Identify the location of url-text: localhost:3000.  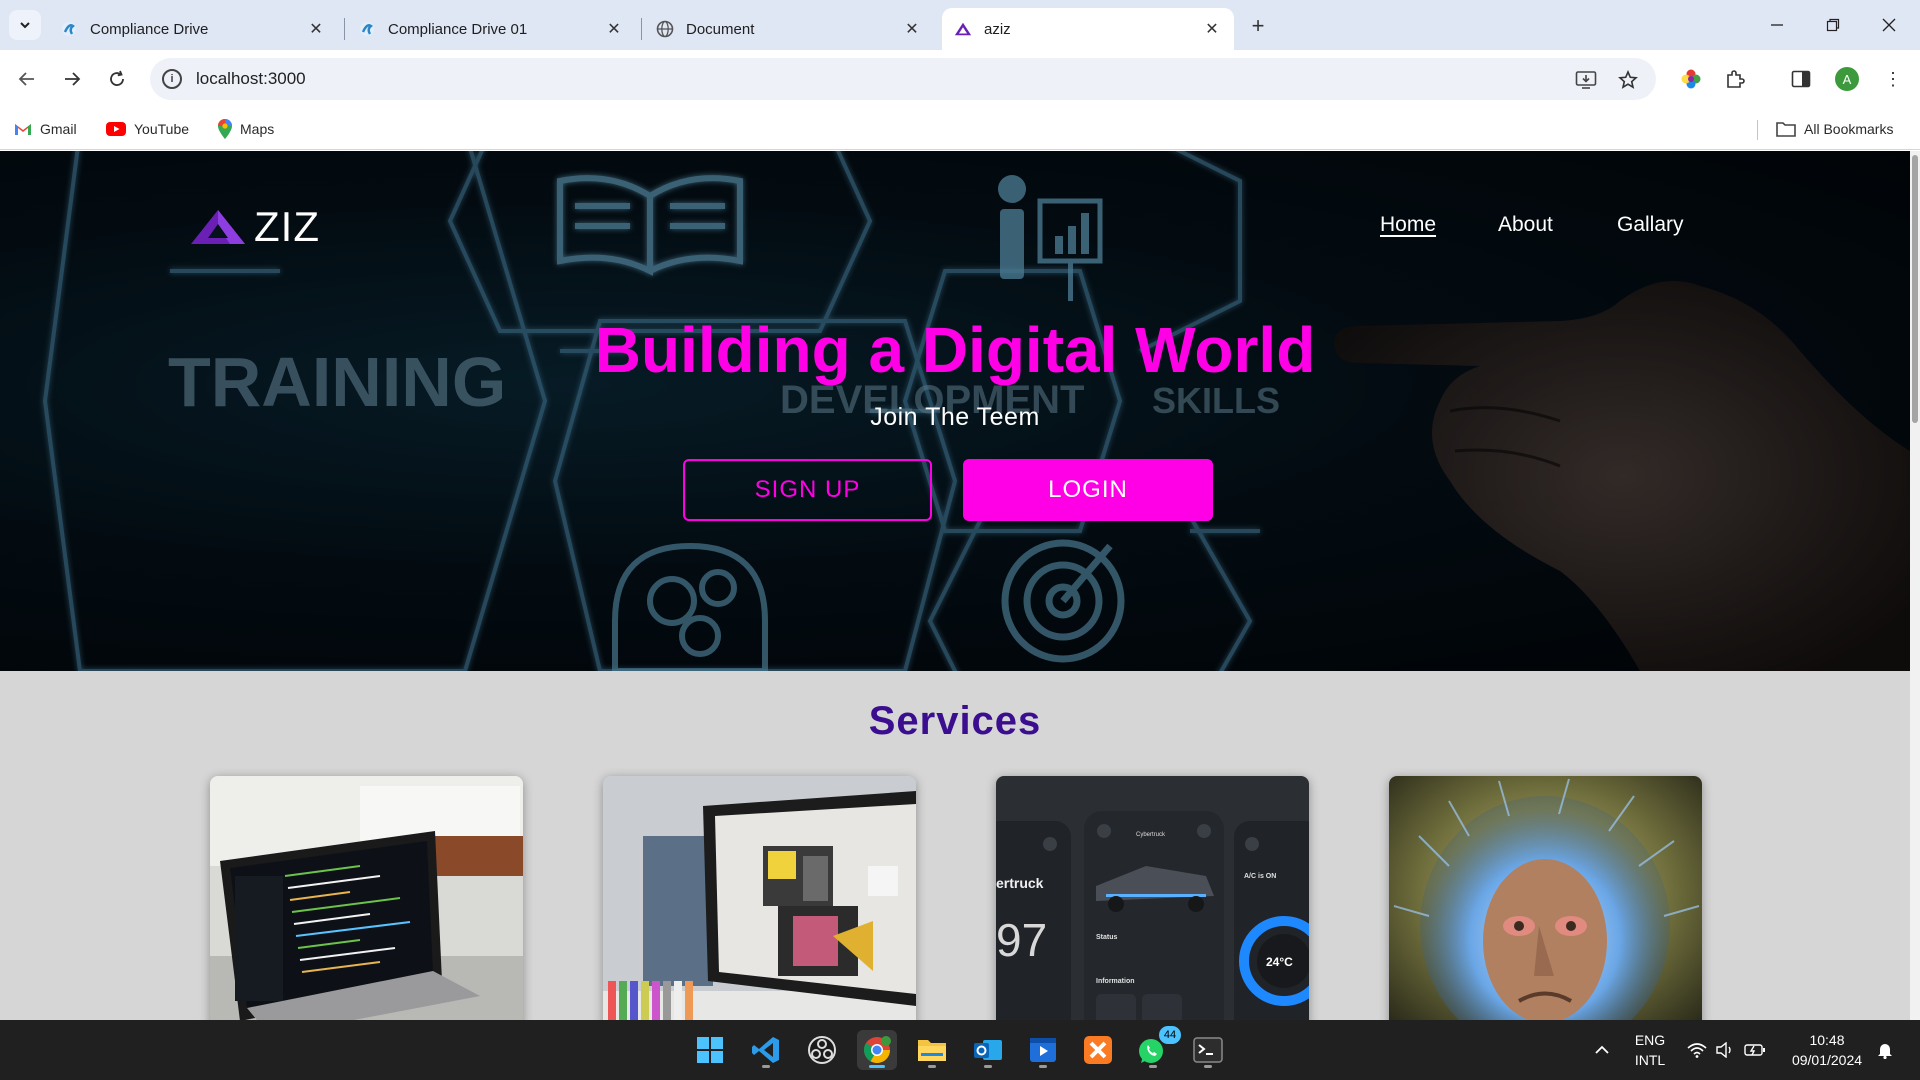
(251, 79).